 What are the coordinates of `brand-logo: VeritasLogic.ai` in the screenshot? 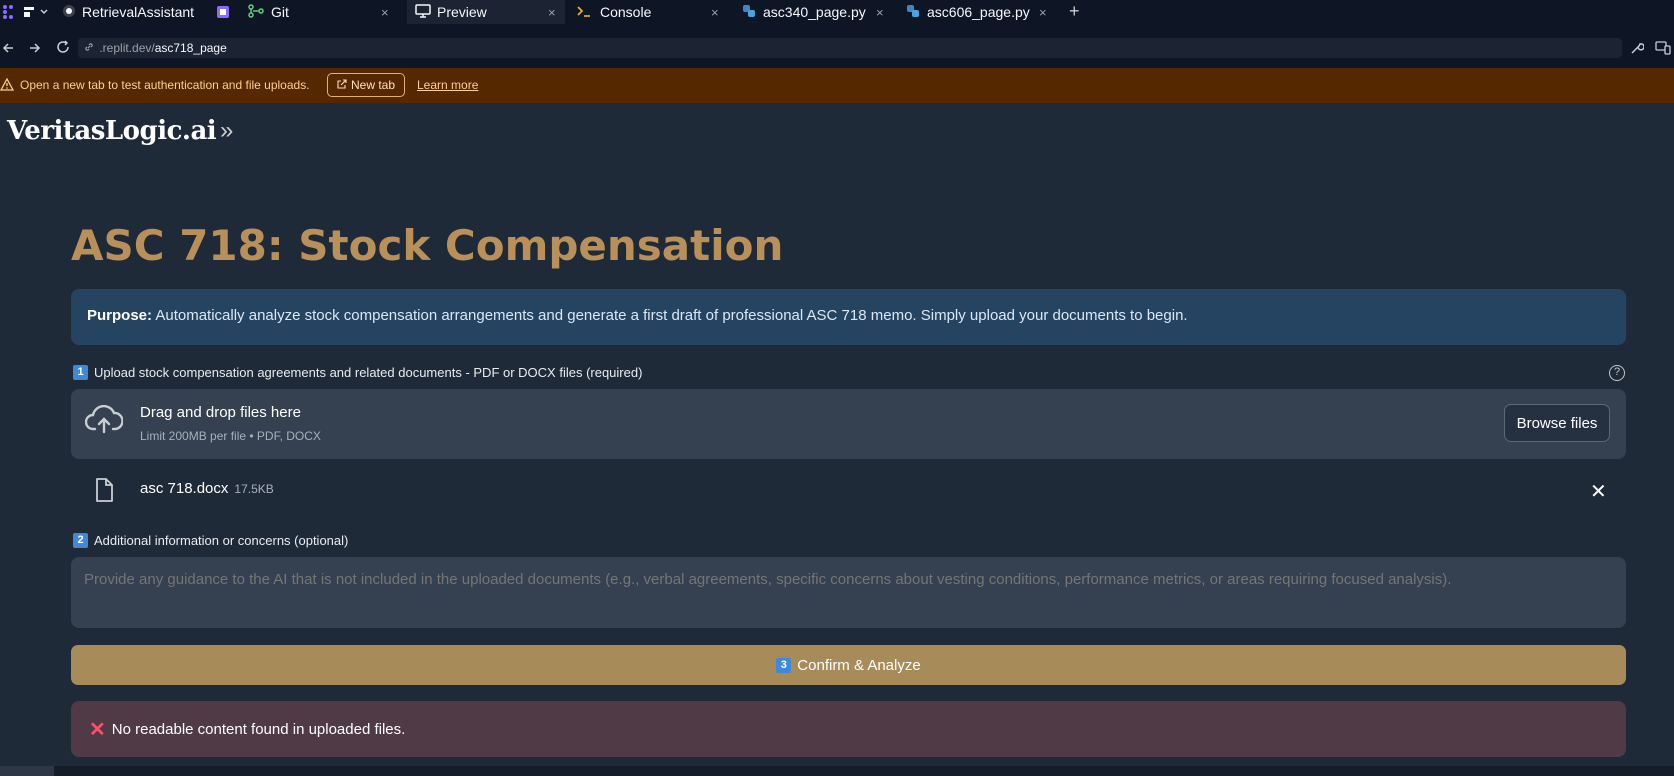 It's located at (112, 131).